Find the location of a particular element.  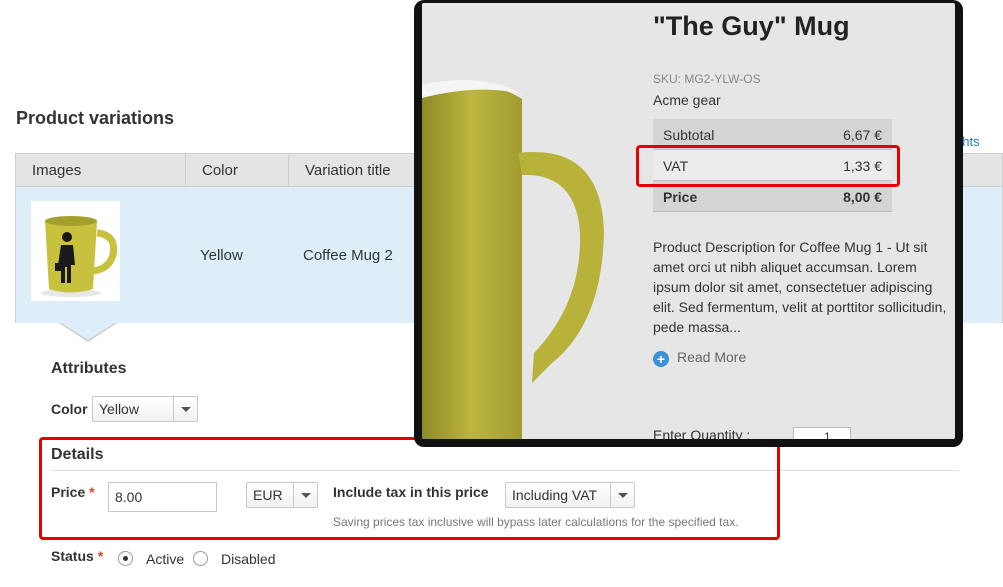

quantity-value: 1 is located at coordinates (827, 434).